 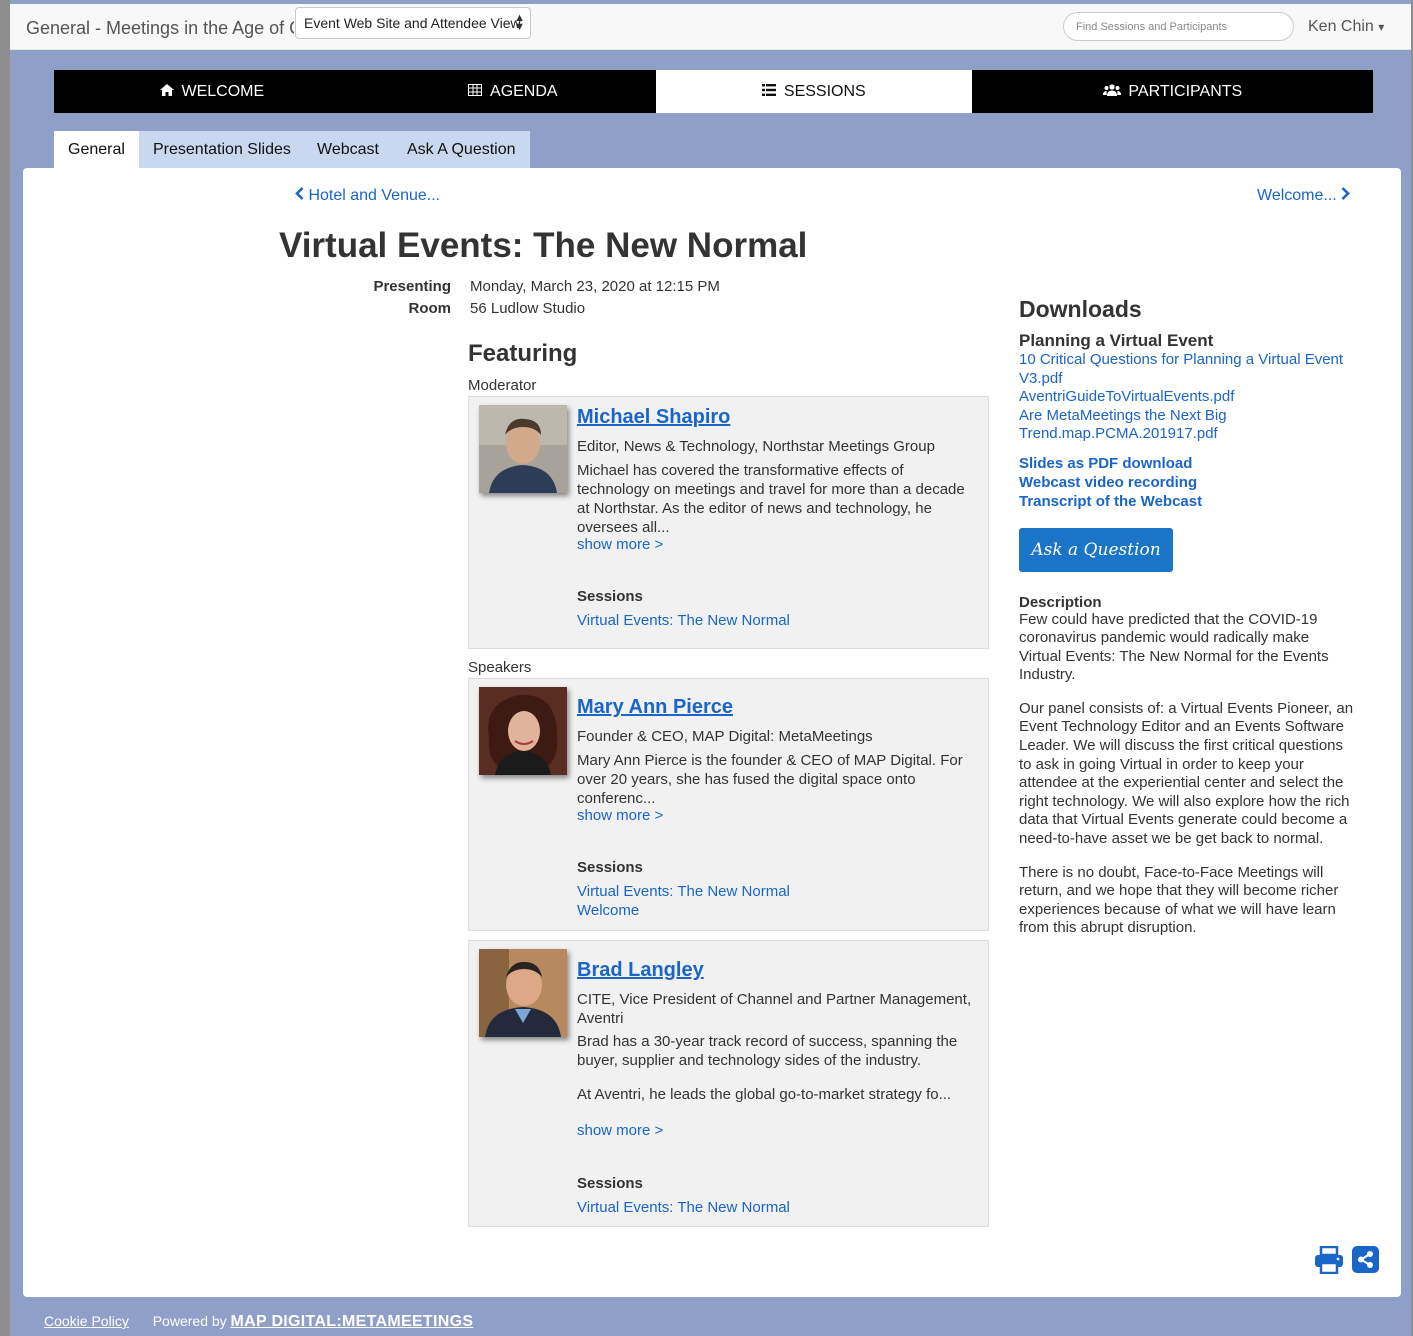 What do you see at coordinates (519, 22) in the screenshot?
I see `select-arrows-icon: ▲ ▼` at bounding box center [519, 22].